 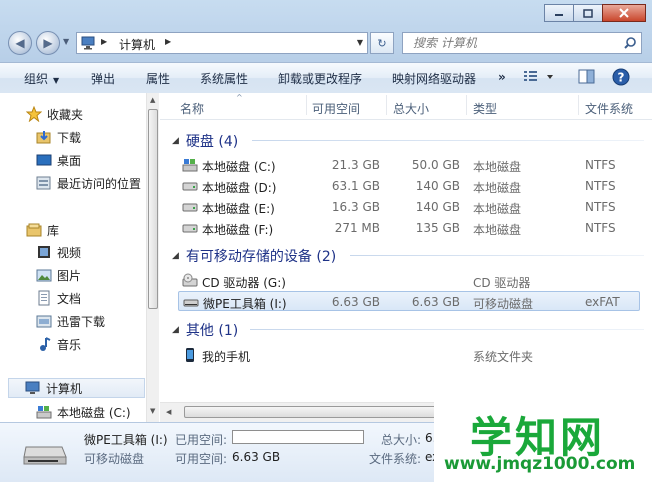 What do you see at coordinates (238, 230) in the screenshot?
I see `drive-name: 本地磁盘 (F:)` at bounding box center [238, 230].